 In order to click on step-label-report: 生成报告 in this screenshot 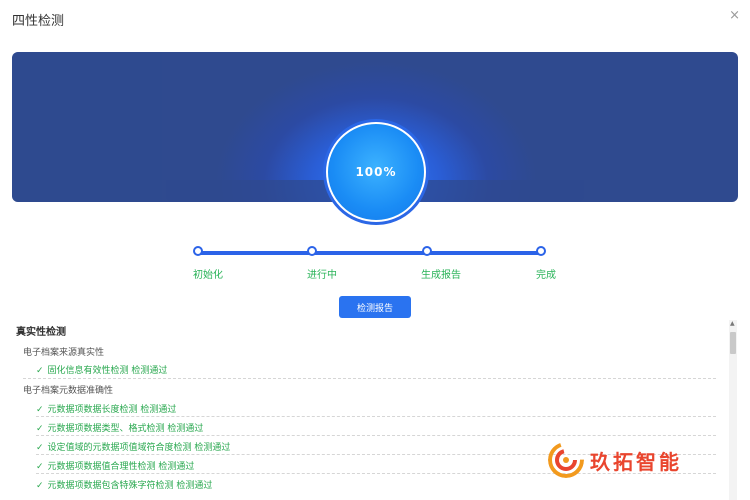, I will do `click(441, 275)`.